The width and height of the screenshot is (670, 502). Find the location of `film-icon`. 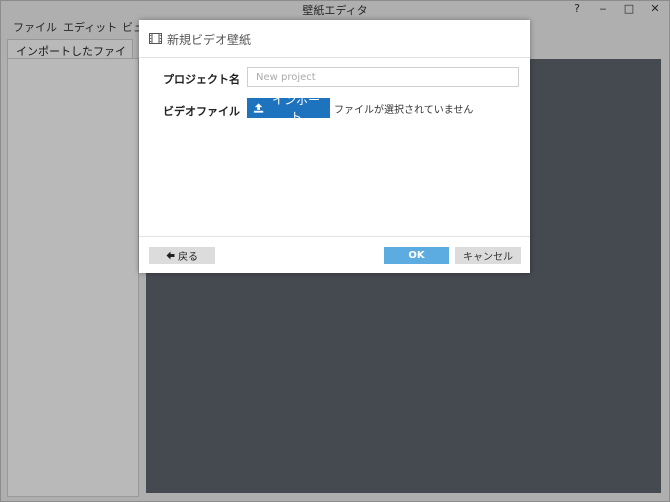

film-icon is located at coordinates (155, 38).